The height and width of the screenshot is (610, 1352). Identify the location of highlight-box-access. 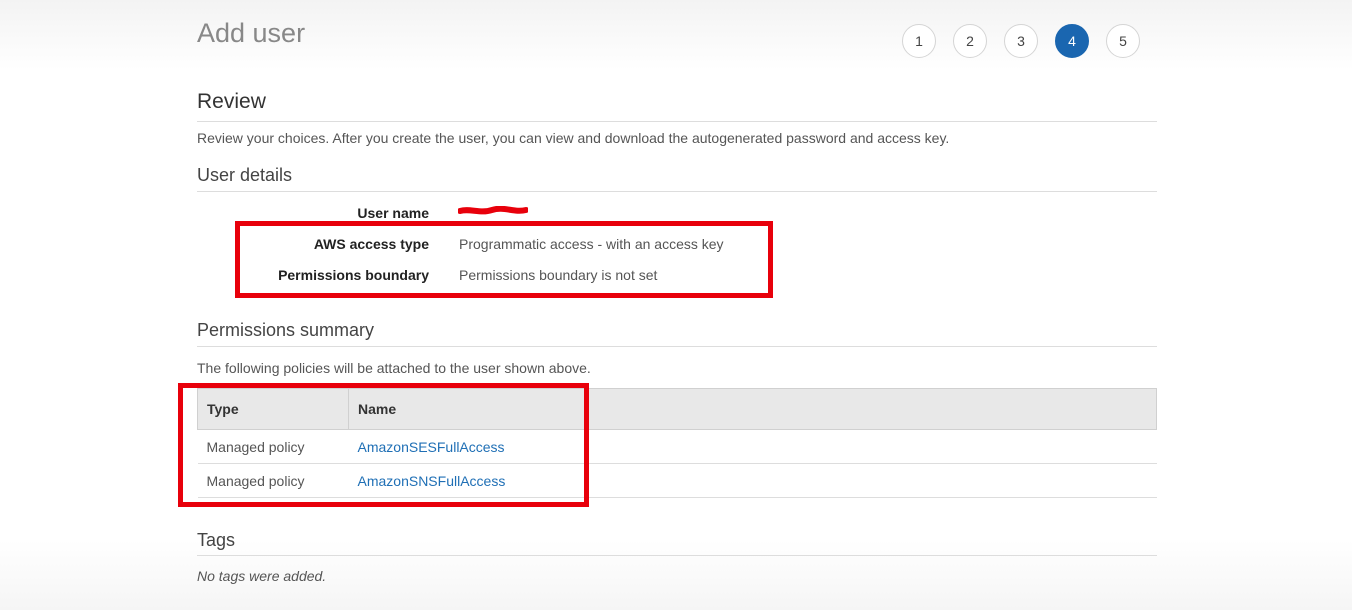
(504, 259).